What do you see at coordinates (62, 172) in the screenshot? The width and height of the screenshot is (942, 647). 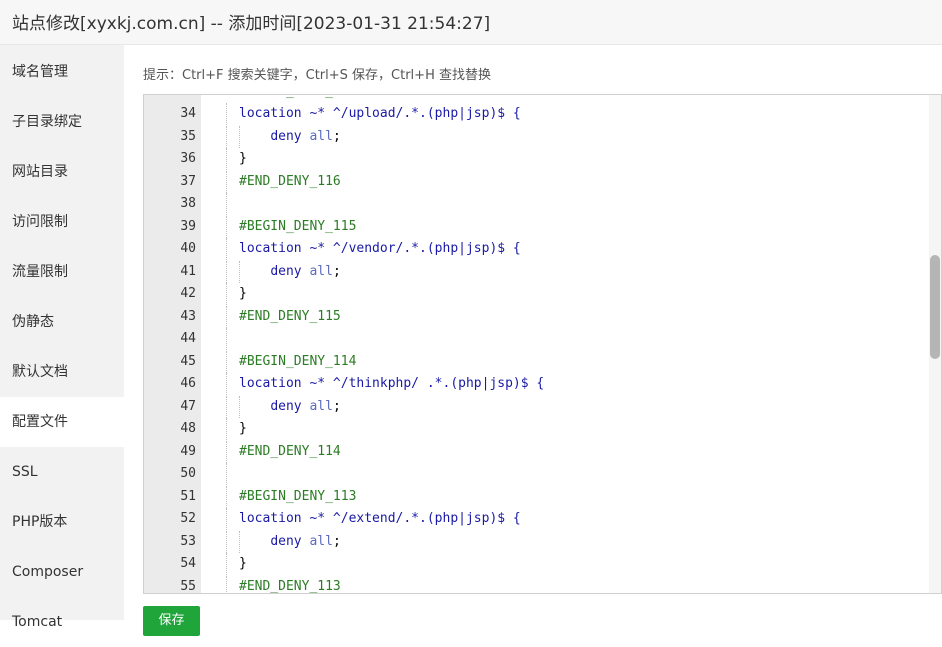 I see `sidebar-item-site-directory: 网站目录` at bounding box center [62, 172].